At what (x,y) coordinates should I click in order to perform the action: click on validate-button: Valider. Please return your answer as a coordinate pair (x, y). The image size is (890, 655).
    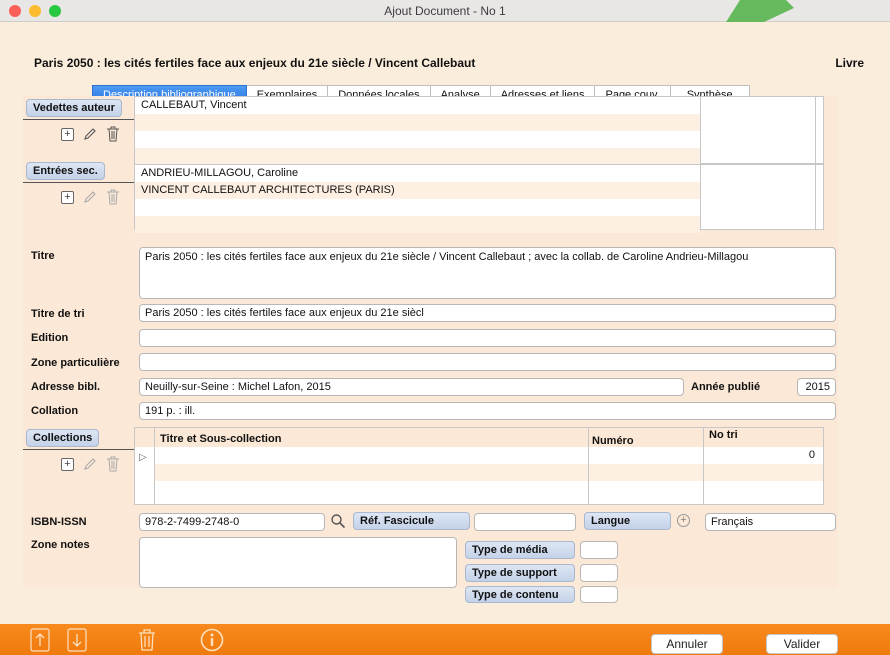
    Looking at the image, I should click on (802, 644).